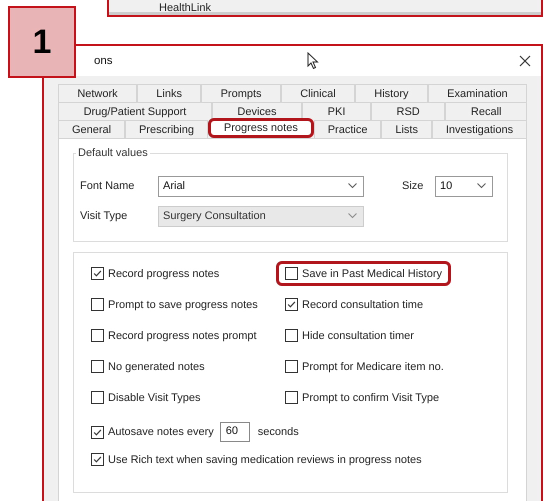 This screenshot has height=501, width=550. Describe the element at coordinates (261, 186) in the screenshot. I see `dropdown: Arial` at that location.